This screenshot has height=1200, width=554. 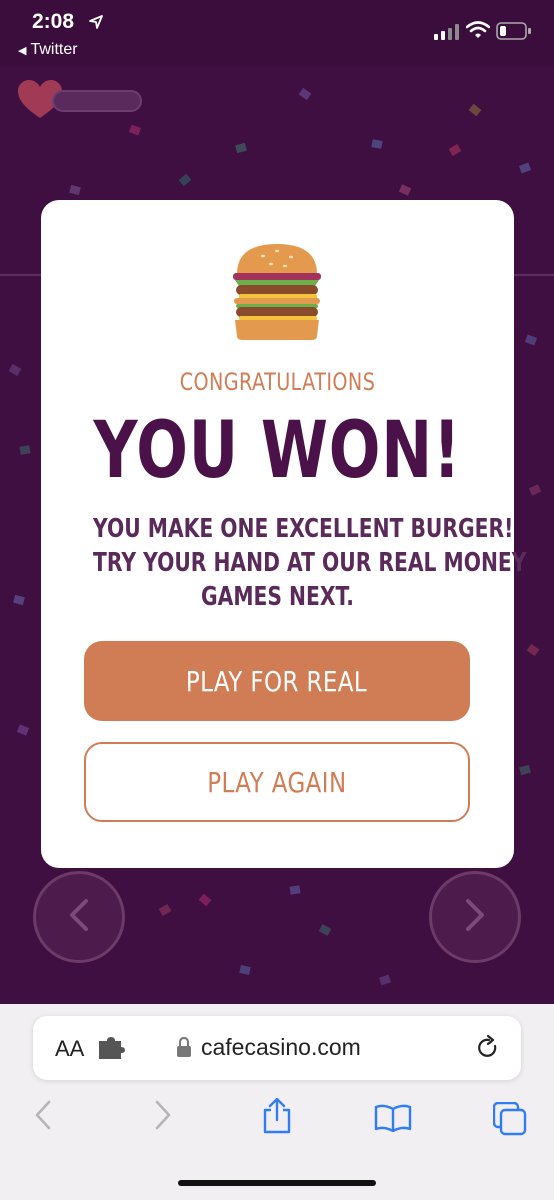 I want to click on chevron-right-icon, so click(x=475, y=917).